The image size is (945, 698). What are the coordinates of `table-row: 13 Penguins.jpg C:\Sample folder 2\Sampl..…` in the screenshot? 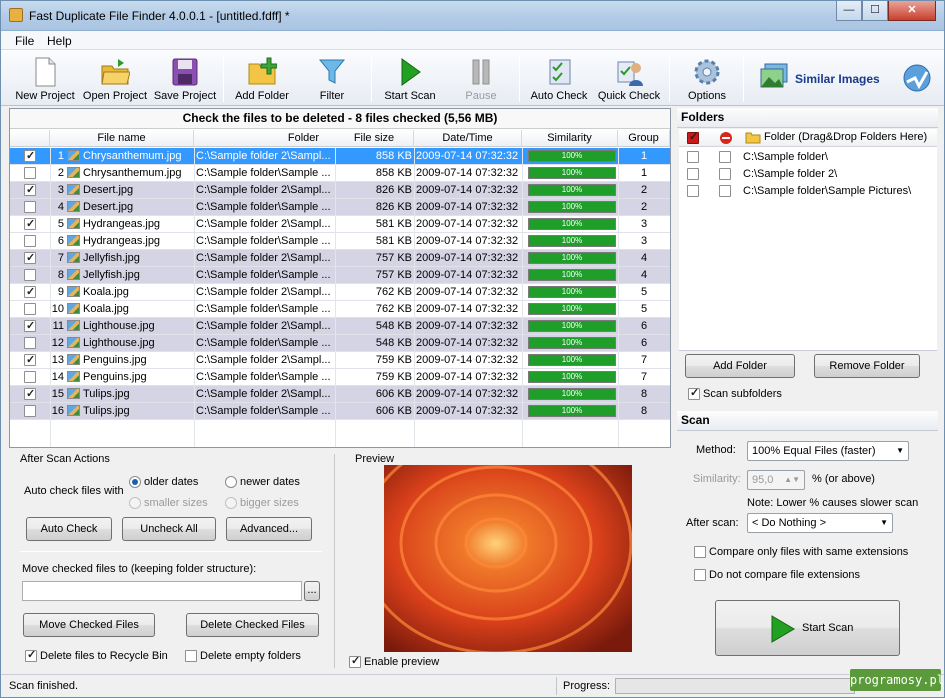 It's located at (340, 360).